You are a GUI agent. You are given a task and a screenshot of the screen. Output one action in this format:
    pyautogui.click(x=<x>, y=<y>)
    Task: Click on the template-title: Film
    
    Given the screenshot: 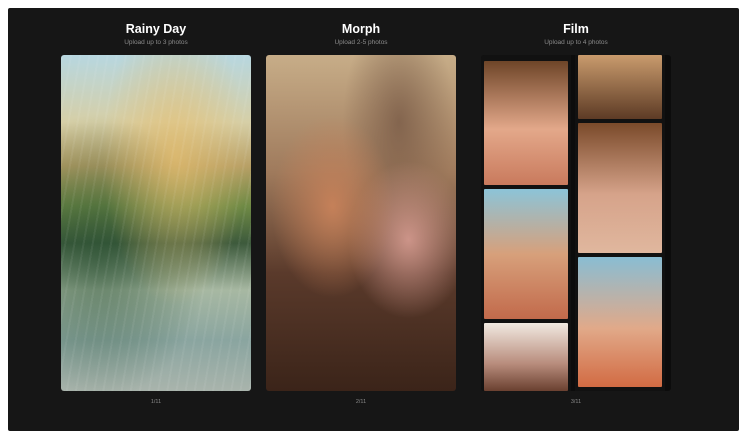 What is the action you would take?
    pyautogui.click(x=576, y=29)
    